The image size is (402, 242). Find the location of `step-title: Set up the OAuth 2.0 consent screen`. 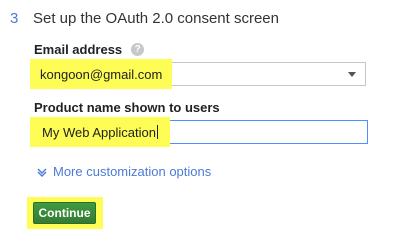

step-title: Set up the OAuth 2.0 consent screen is located at coordinates (156, 18).